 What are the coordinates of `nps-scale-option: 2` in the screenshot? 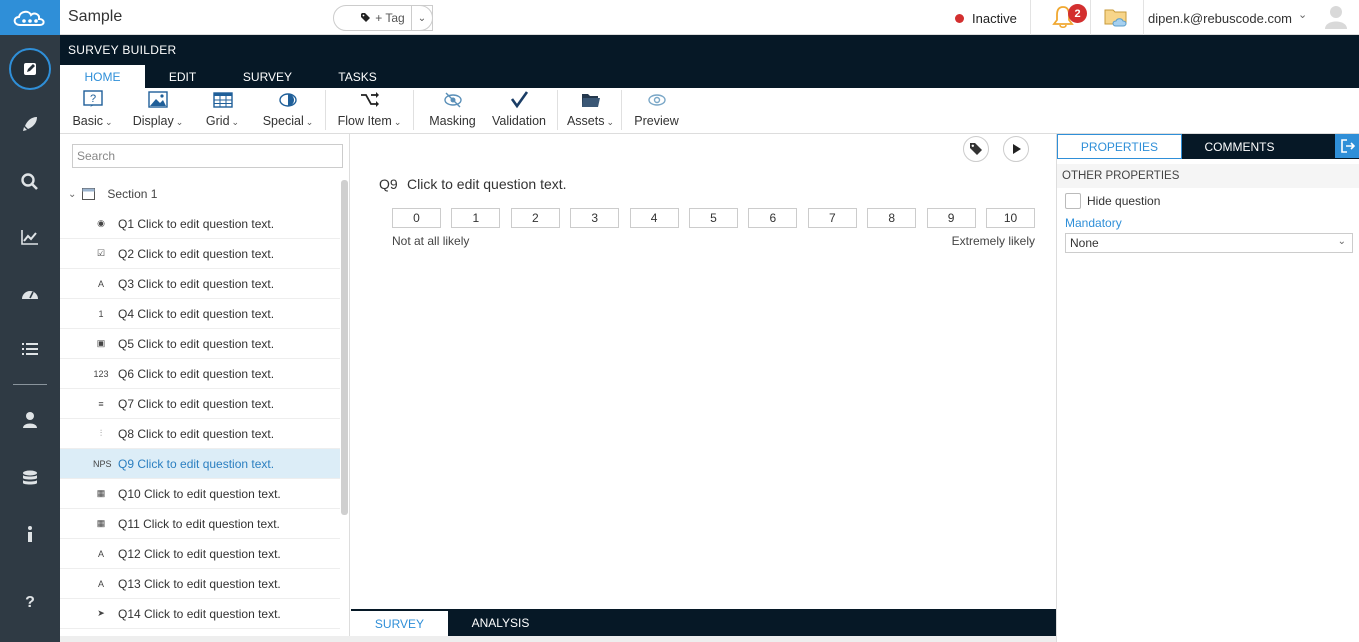 It's located at (535, 218).